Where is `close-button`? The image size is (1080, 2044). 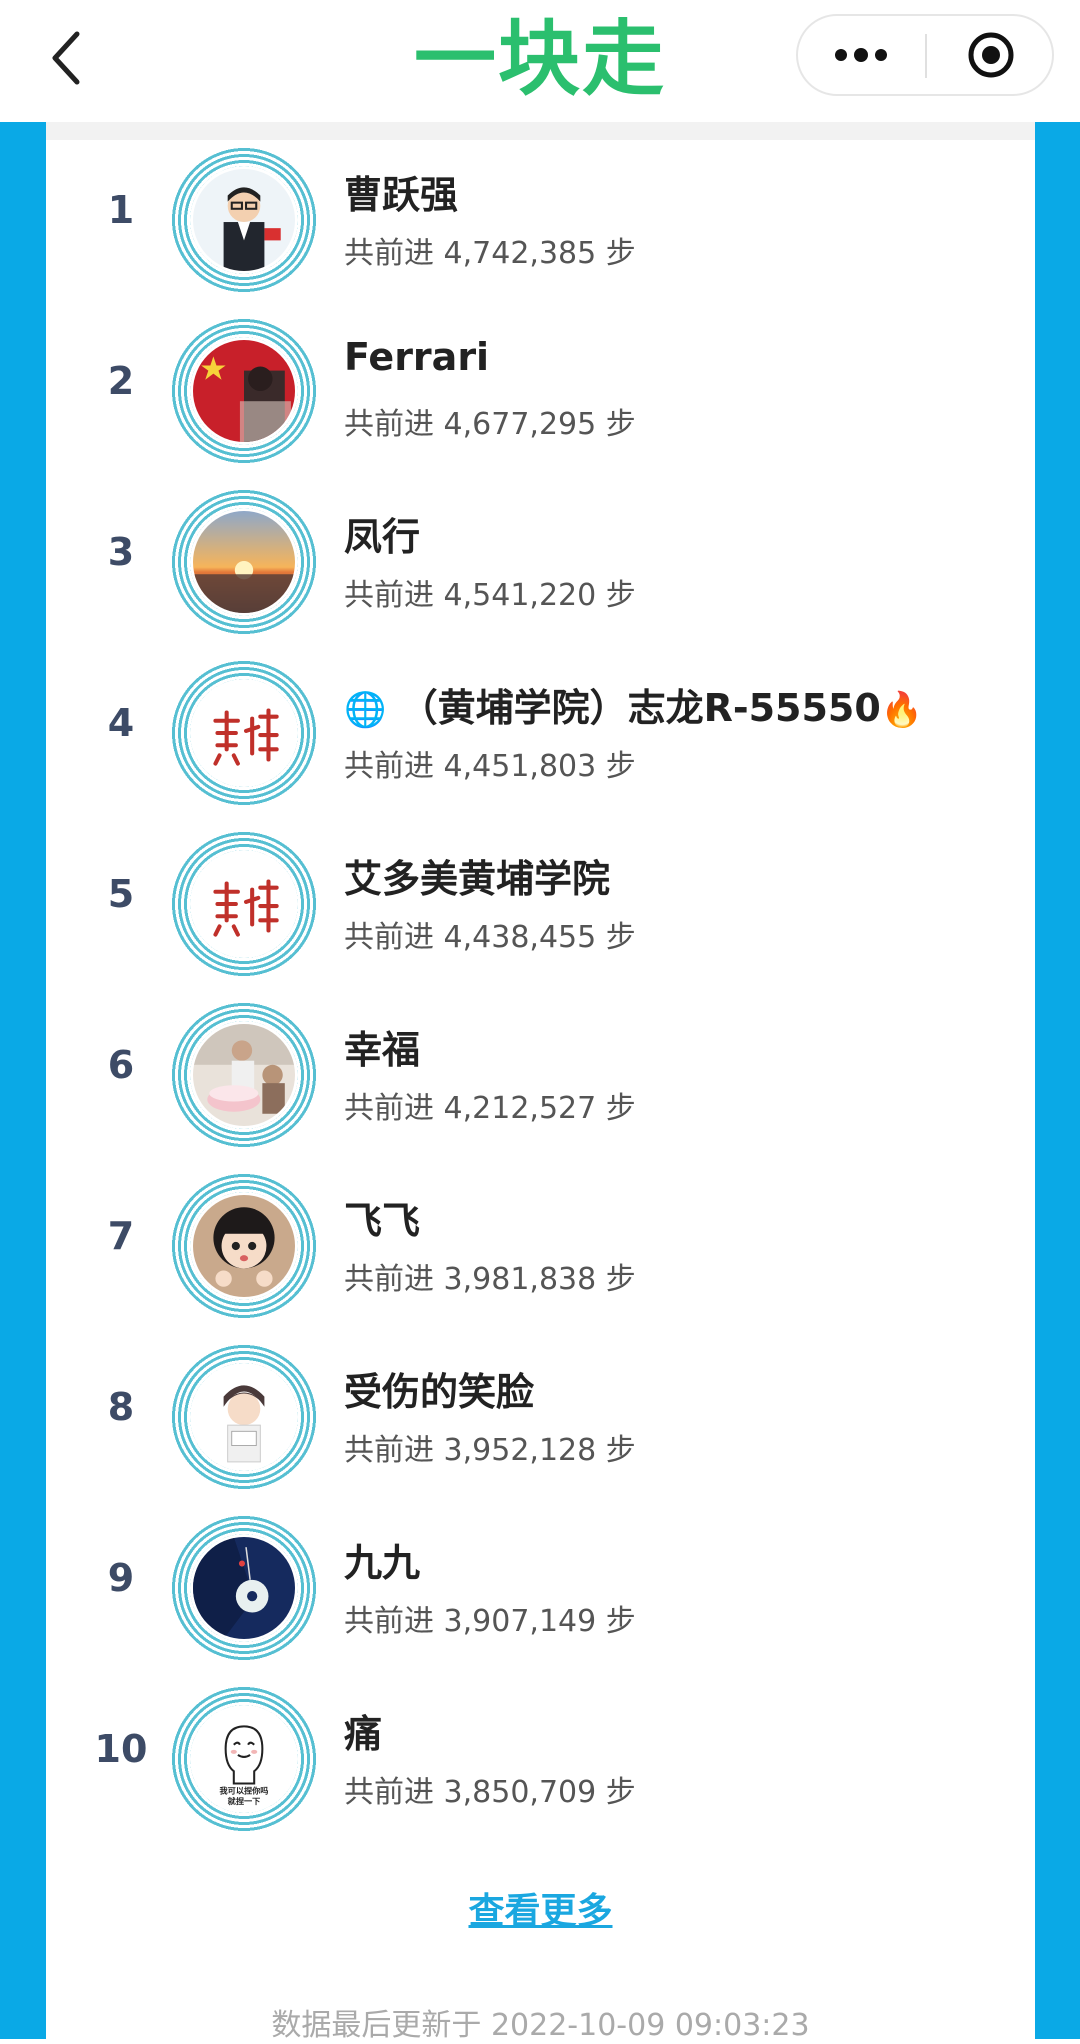 close-button is located at coordinates (991, 55).